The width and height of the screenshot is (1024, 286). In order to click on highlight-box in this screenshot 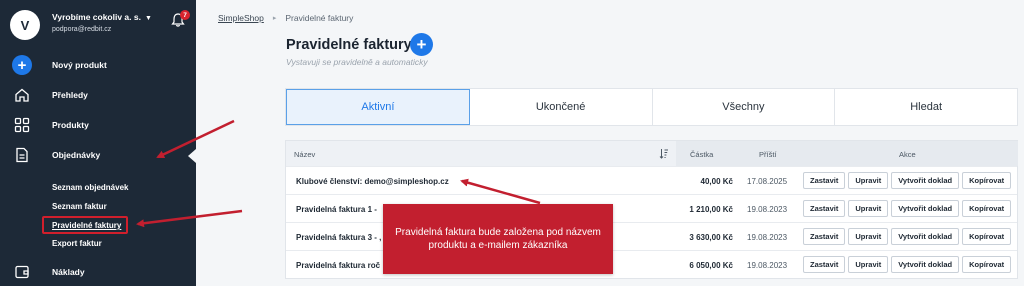, I will do `click(85, 225)`.